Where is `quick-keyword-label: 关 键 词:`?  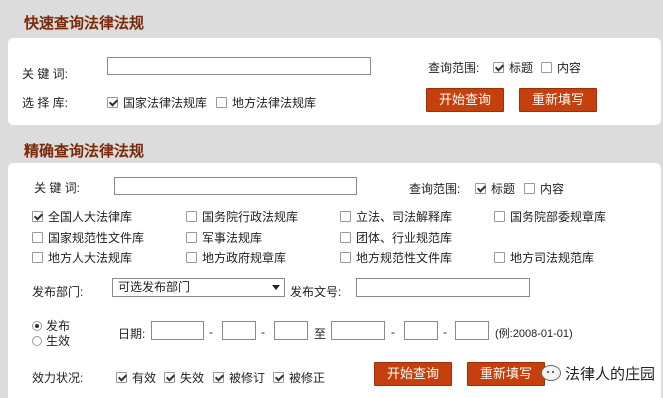
quick-keyword-label: 关 键 词: is located at coordinates (45, 74).